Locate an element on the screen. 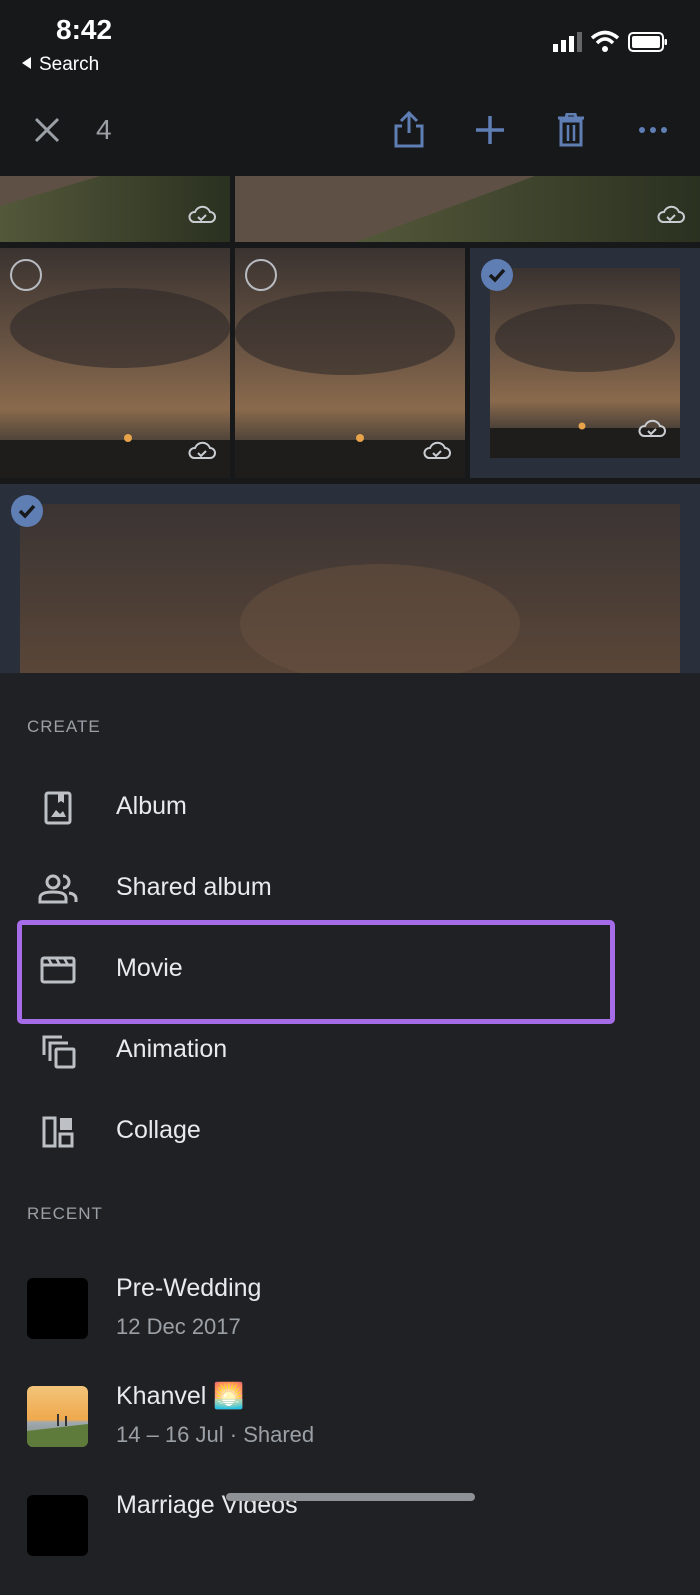  status-time: 8:42 is located at coordinates (84, 29).